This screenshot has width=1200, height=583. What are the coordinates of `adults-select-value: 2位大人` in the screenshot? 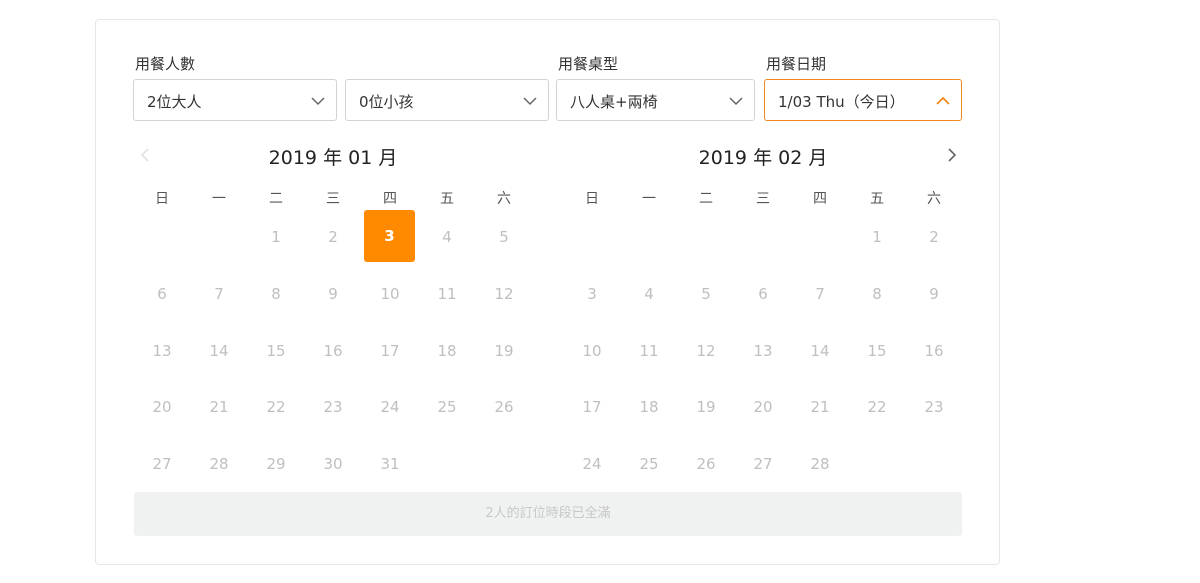 It's located at (174, 102).